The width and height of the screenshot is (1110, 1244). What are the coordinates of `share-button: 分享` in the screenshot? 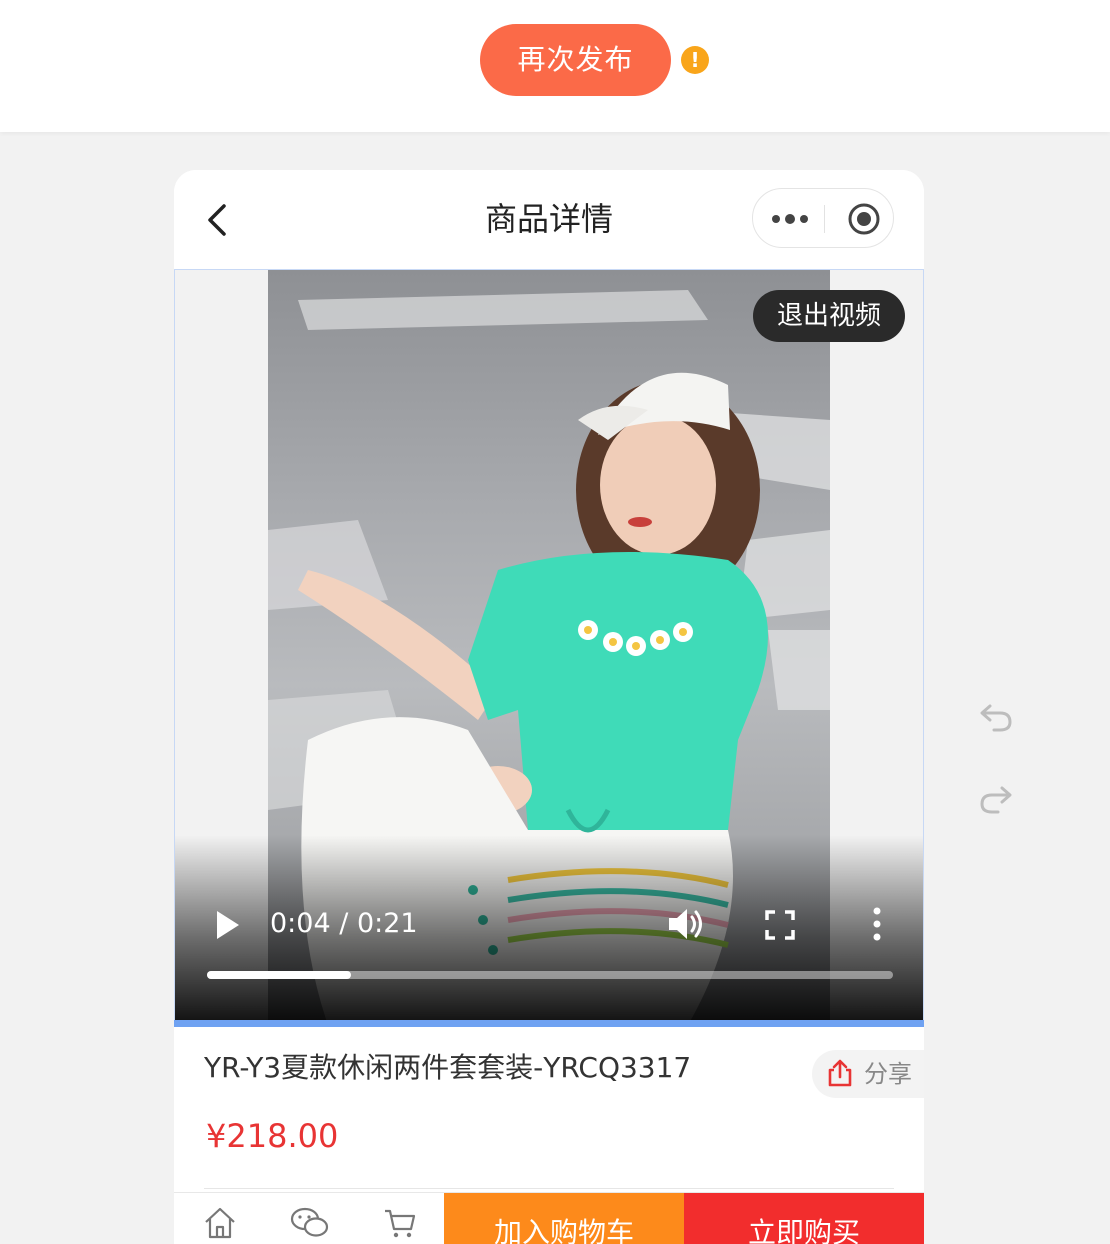 It's located at (868, 1074).